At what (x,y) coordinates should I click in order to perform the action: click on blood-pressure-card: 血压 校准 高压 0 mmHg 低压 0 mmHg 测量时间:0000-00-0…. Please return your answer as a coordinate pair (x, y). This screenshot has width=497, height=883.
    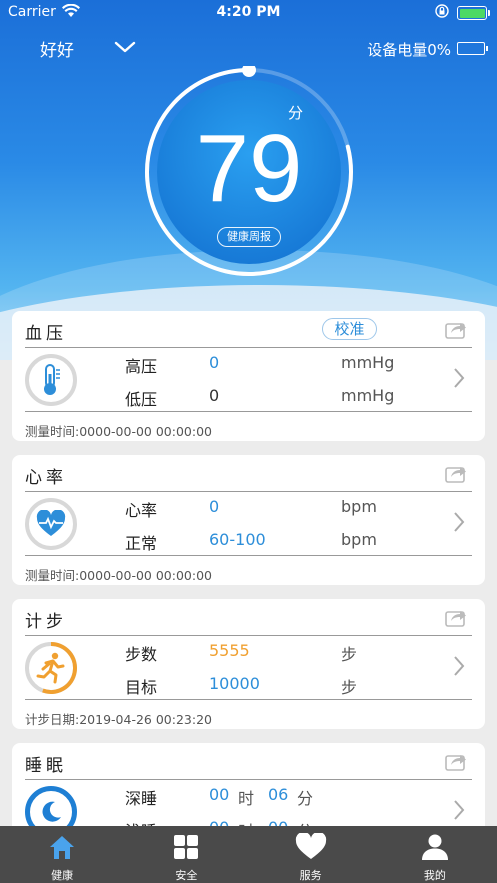
    Looking at the image, I should click on (248, 376).